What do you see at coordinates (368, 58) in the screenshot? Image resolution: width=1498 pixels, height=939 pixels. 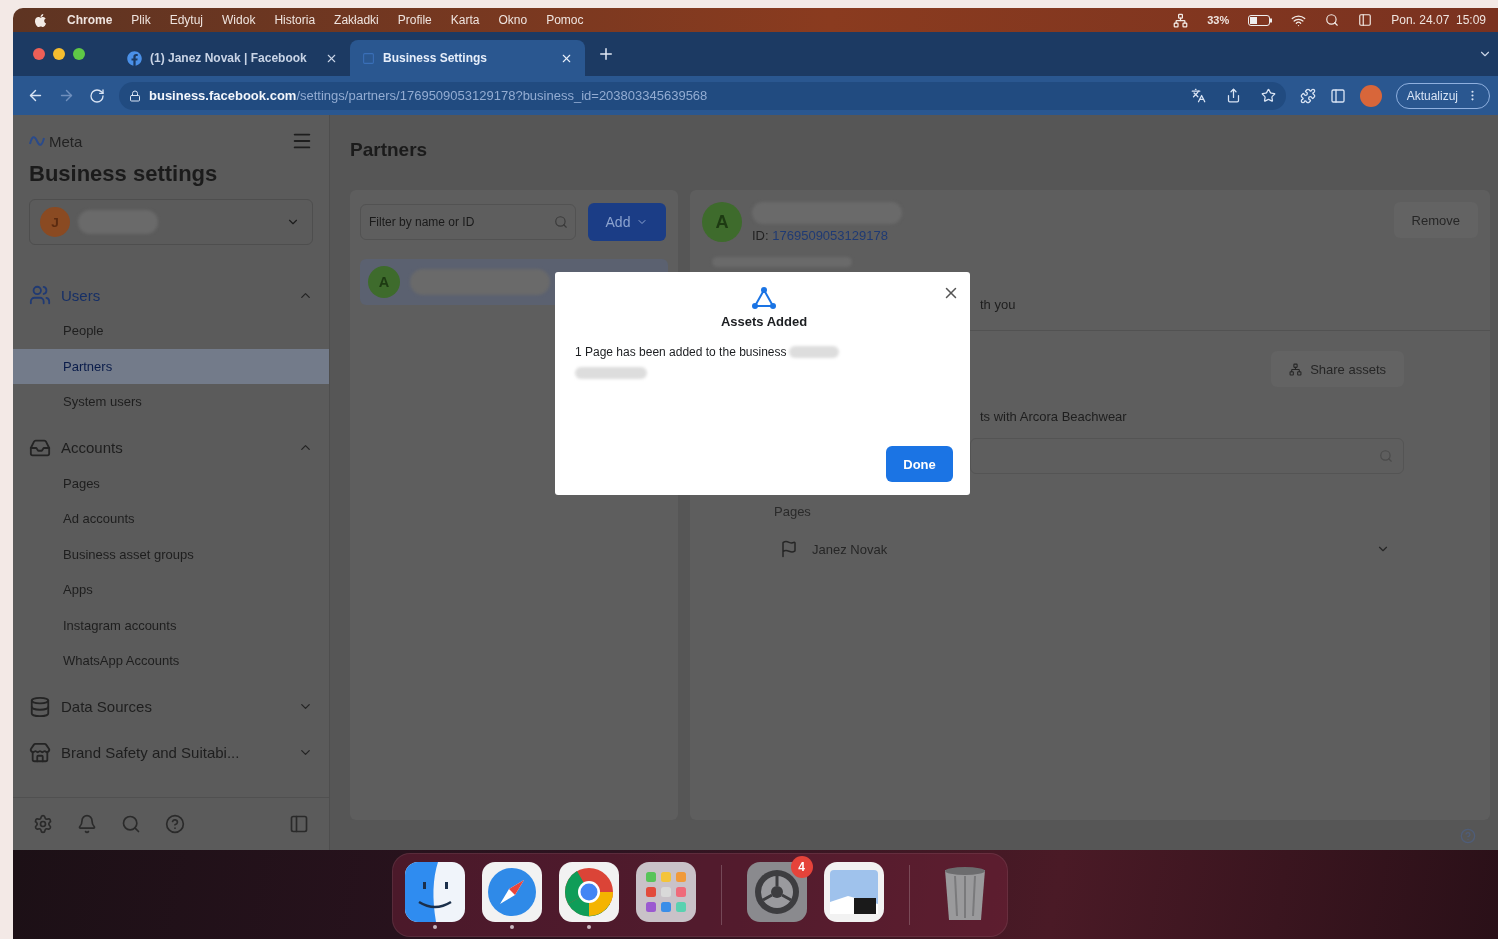 I see `favicon-icon` at bounding box center [368, 58].